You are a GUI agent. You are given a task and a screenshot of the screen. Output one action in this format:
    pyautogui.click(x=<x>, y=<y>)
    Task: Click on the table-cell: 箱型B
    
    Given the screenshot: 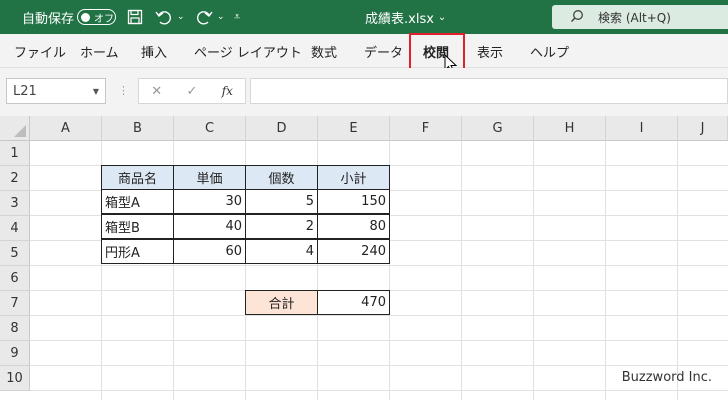 What is the action you would take?
    pyautogui.click(x=137, y=226)
    